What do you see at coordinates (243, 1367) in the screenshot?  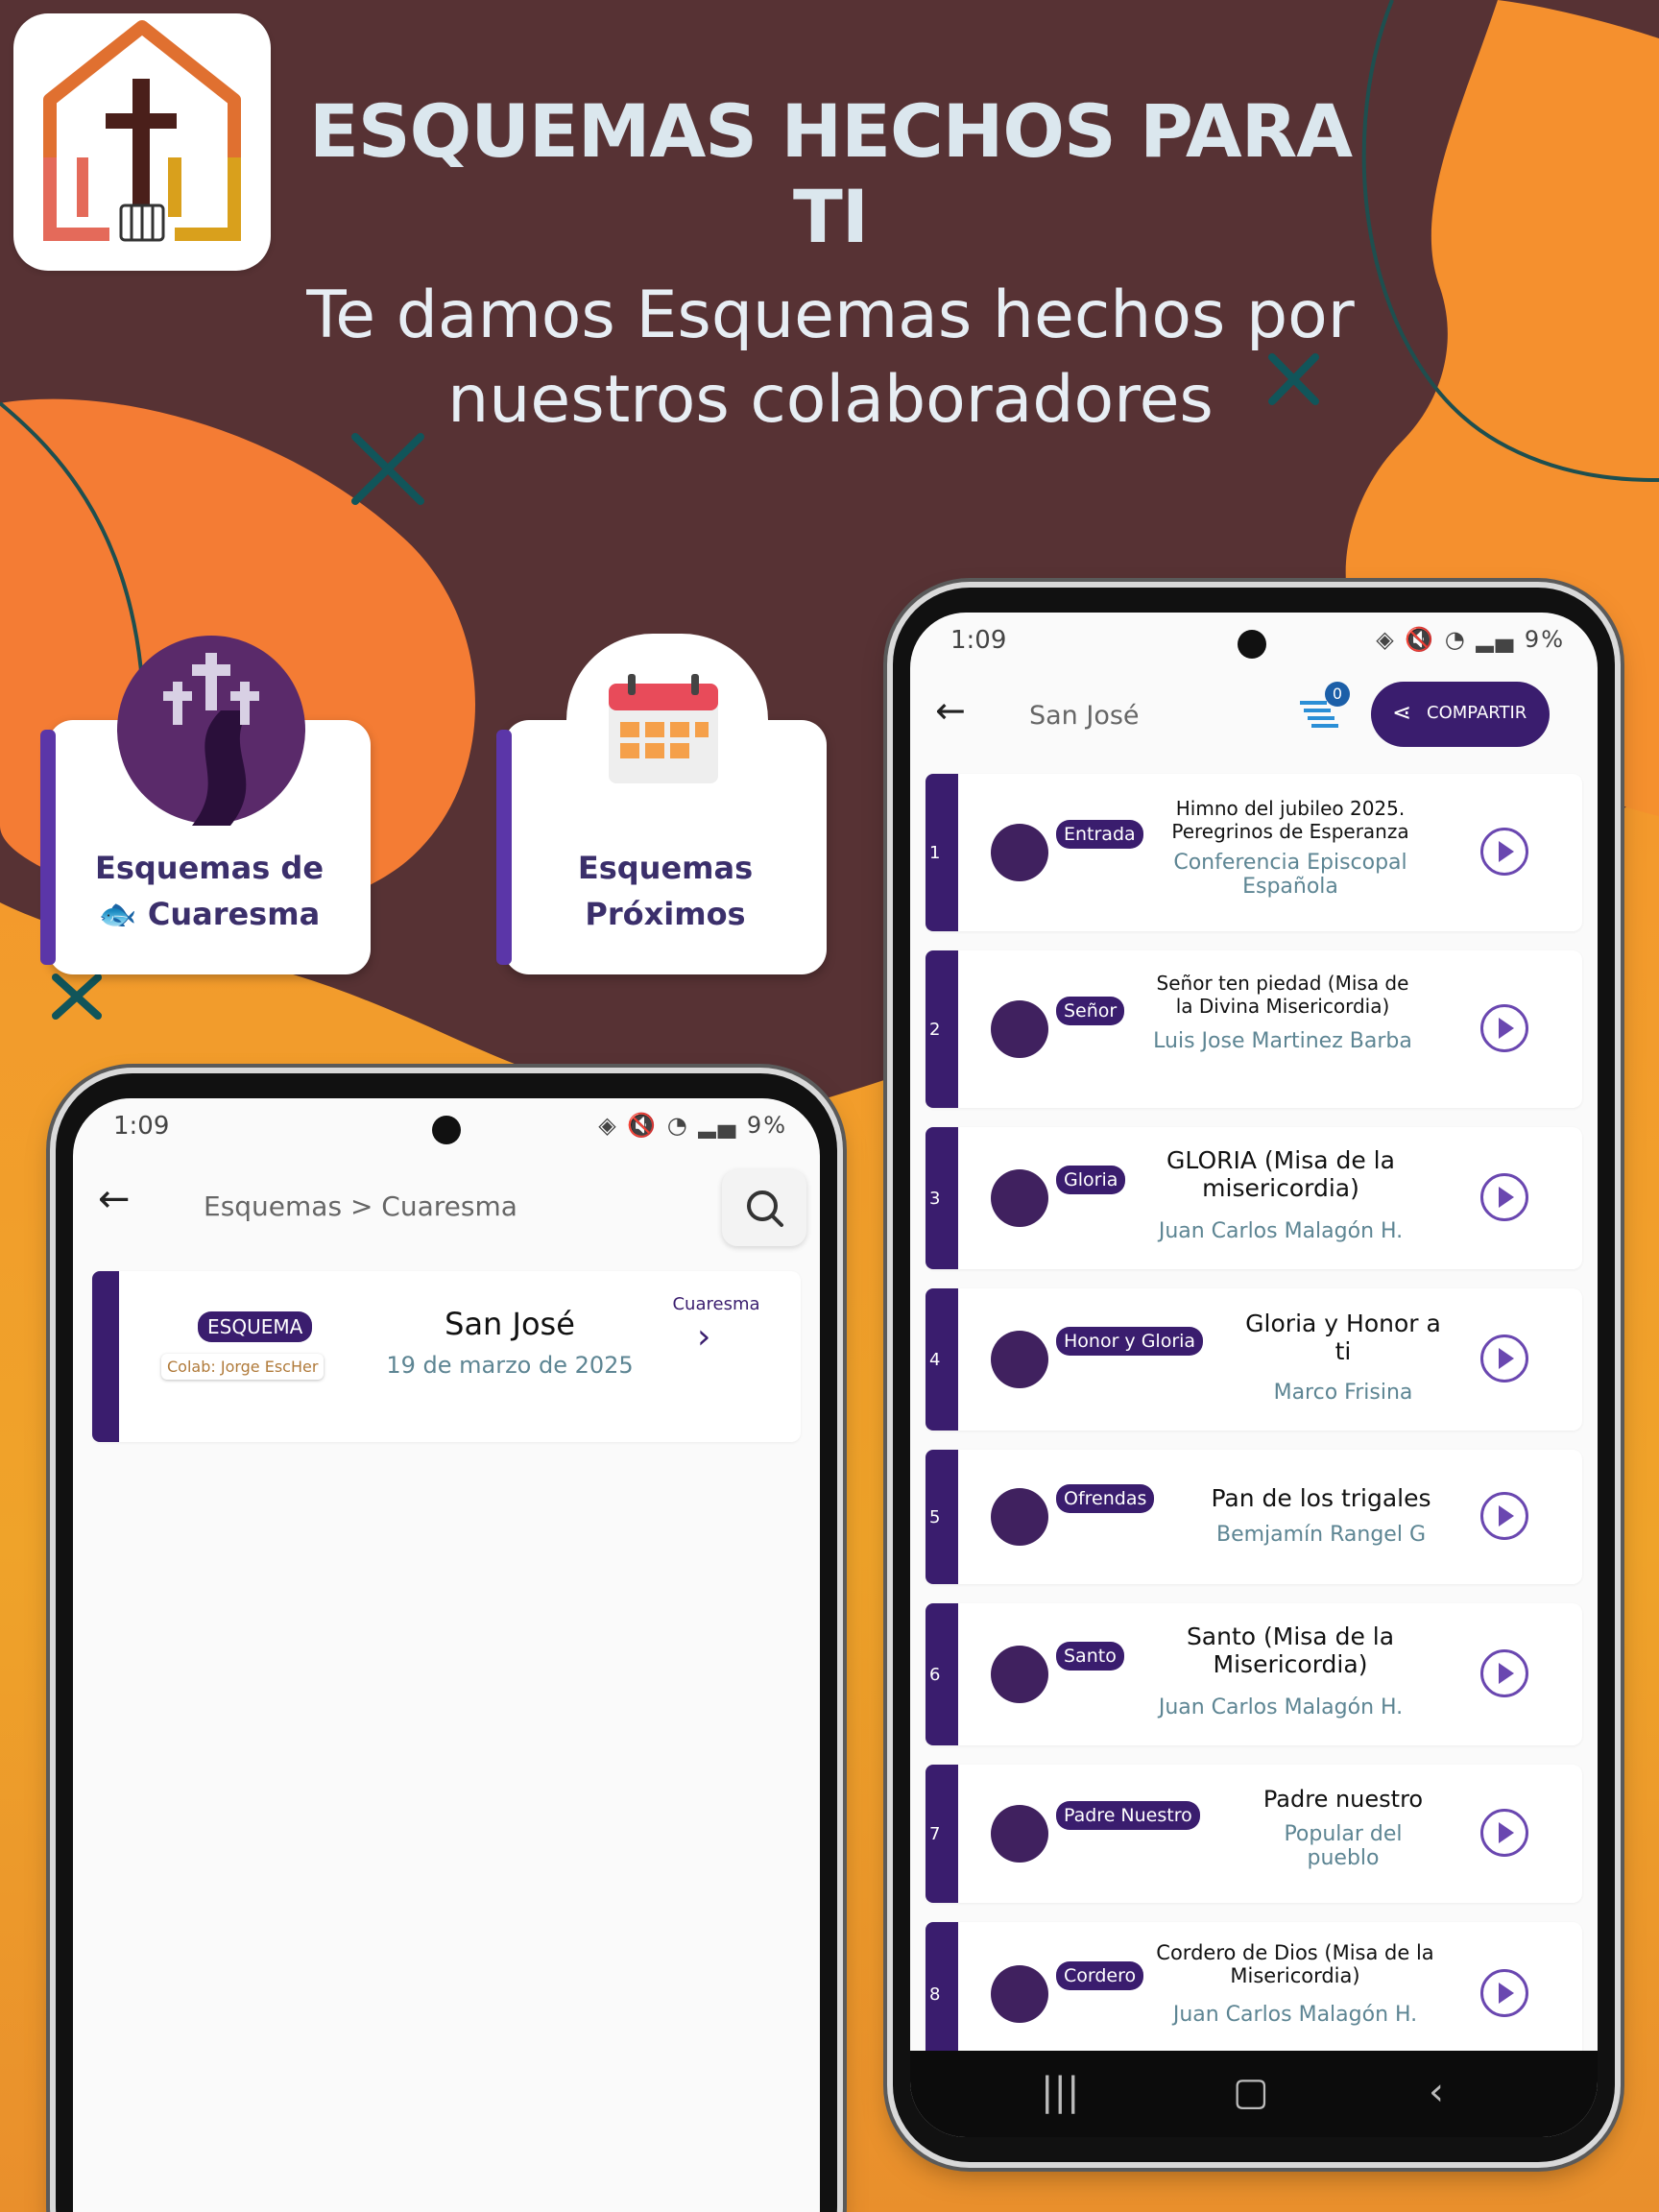 I see `colab-badge: Colab: Jorge EscHer` at bounding box center [243, 1367].